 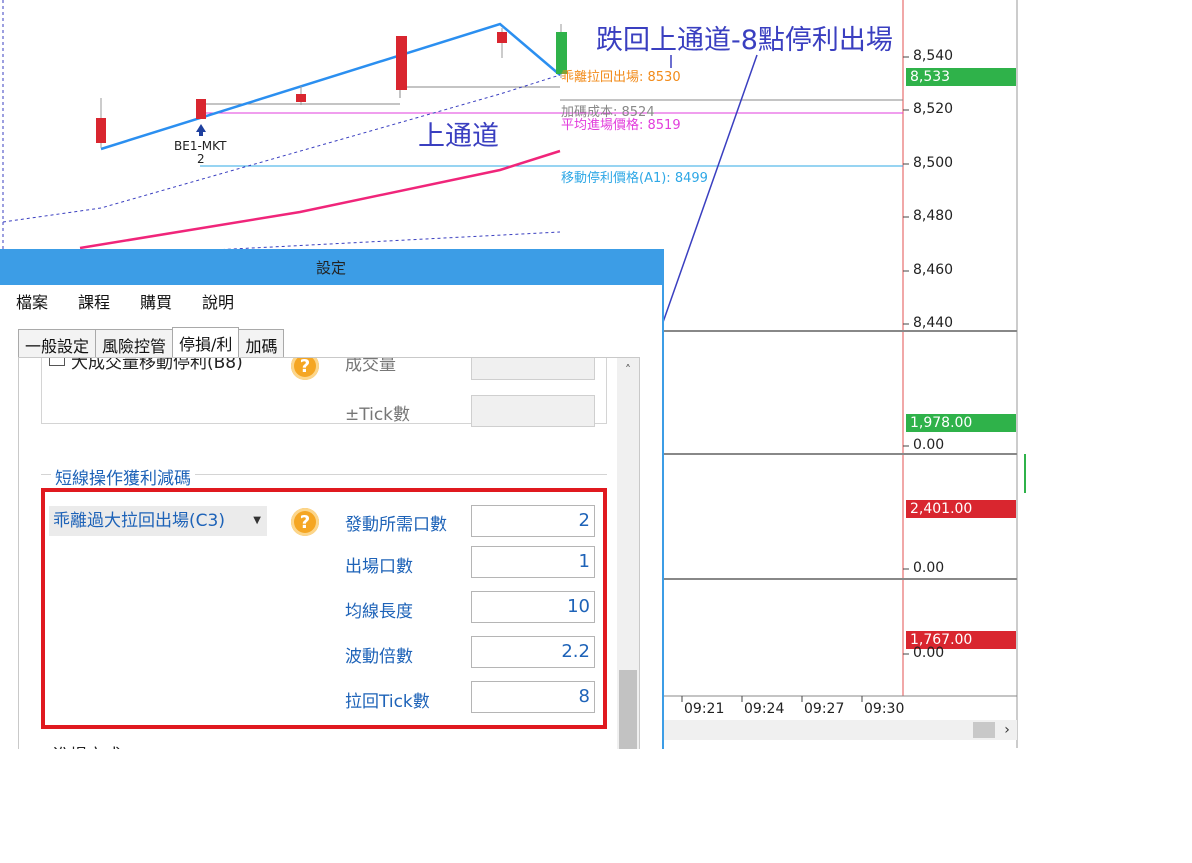 I want to click on price-tick: 8,500, so click(x=933, y=163).